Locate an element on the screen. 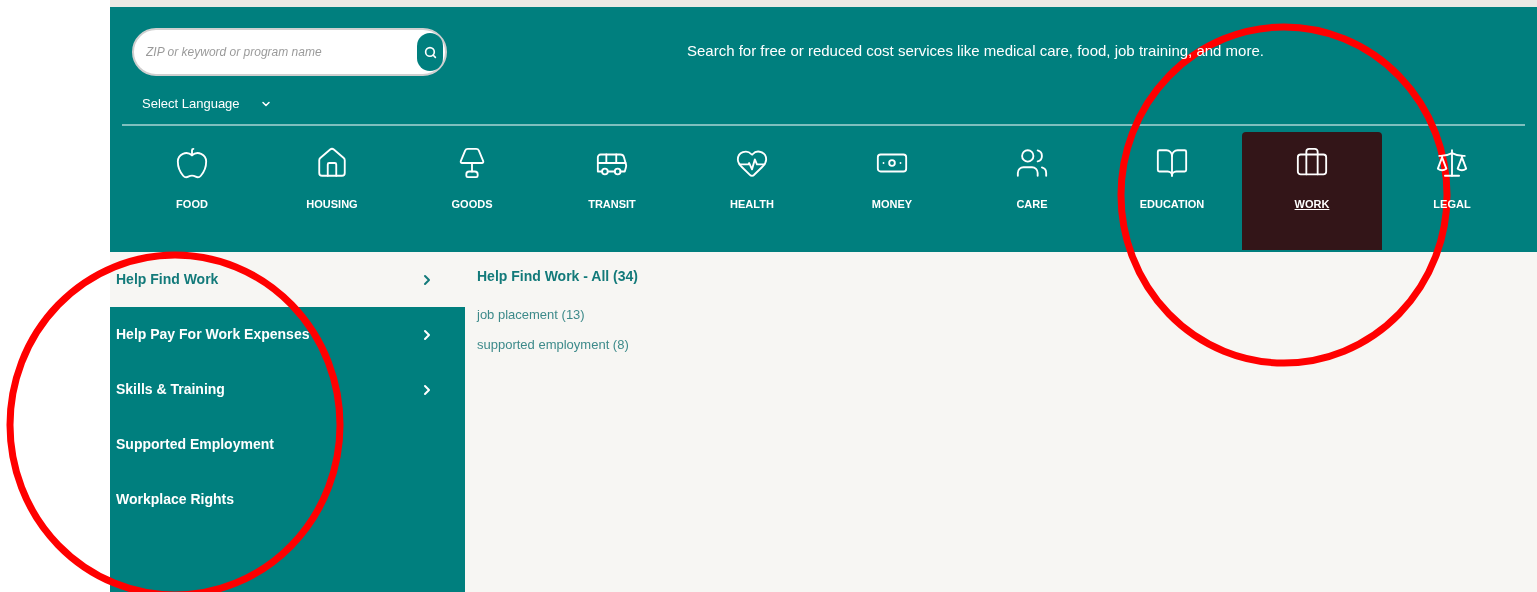  category-tab: FOOD is located at coordinates (192, 191).